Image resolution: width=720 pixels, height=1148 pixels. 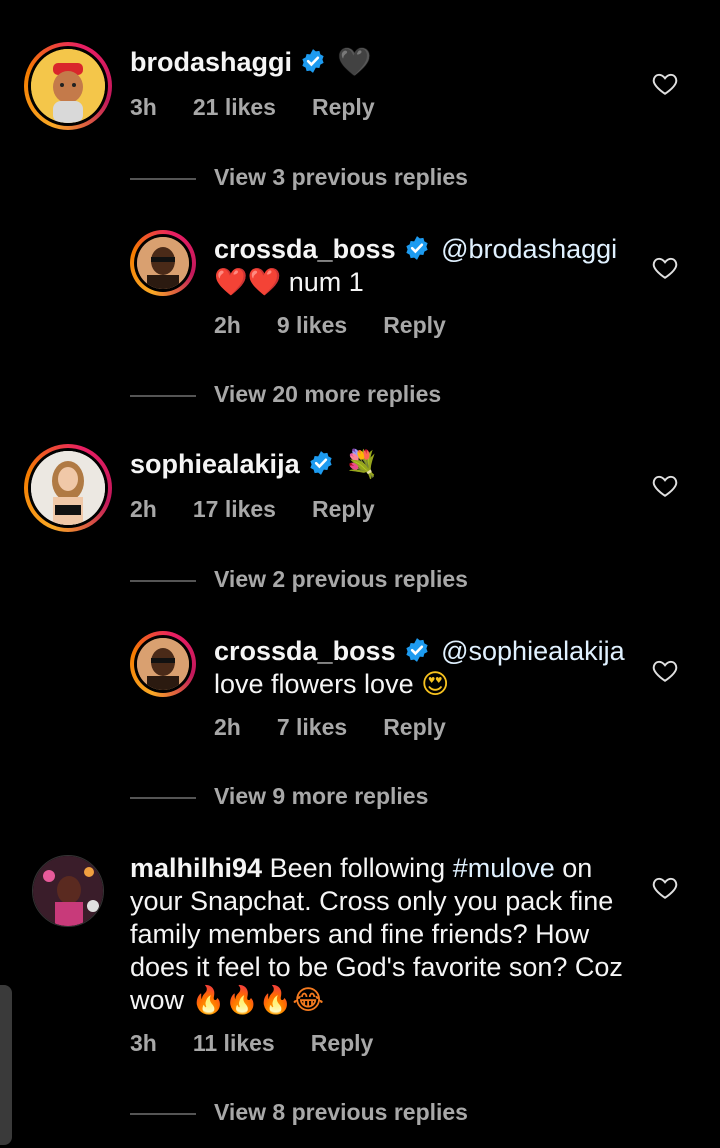 I want to click on thread-label: View 3 previous replies, so click(x=341, y=177).